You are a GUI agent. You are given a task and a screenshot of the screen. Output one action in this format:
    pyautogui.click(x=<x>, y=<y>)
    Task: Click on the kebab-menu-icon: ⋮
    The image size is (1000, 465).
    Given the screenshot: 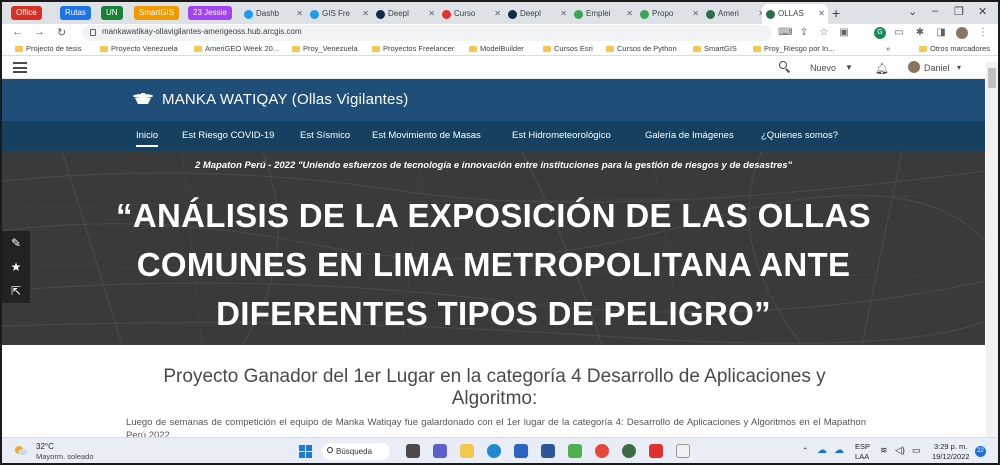 What is the action you would take?
    pyautogui.click(x=983, y=33)
    